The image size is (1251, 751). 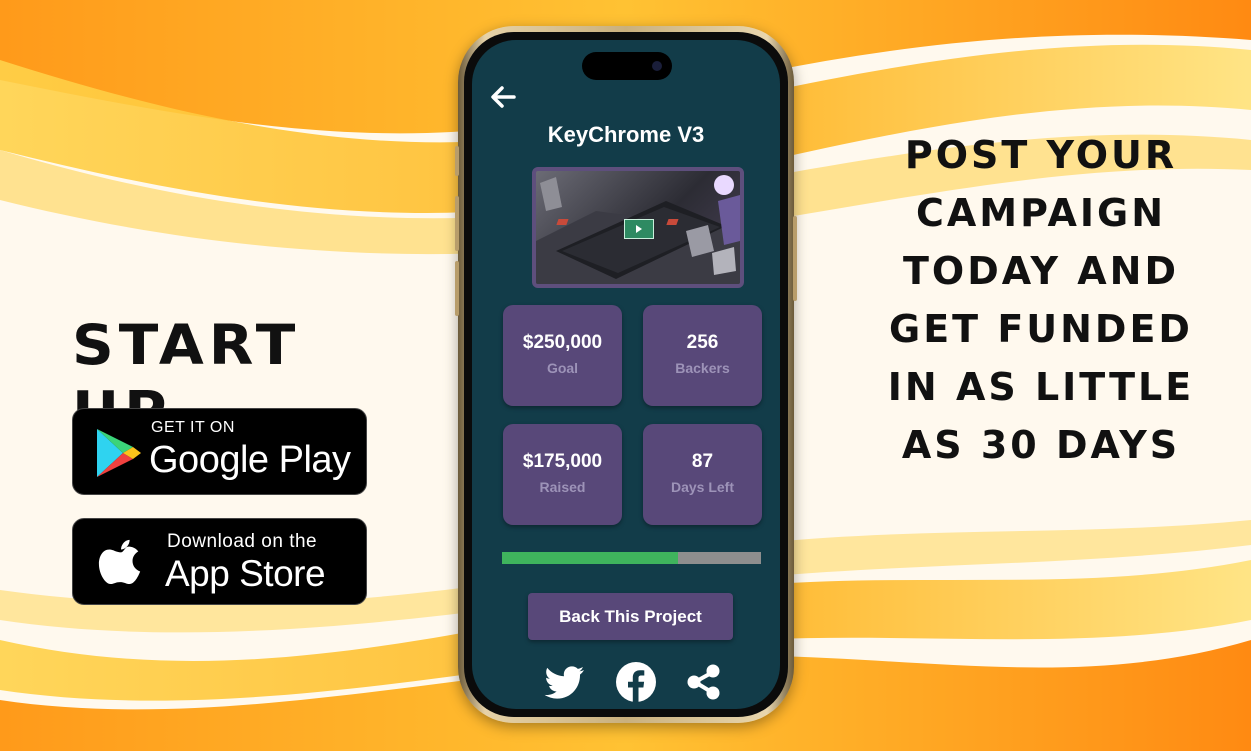 I want to click on project-video-thumbnail, so click(x=638, y=227).